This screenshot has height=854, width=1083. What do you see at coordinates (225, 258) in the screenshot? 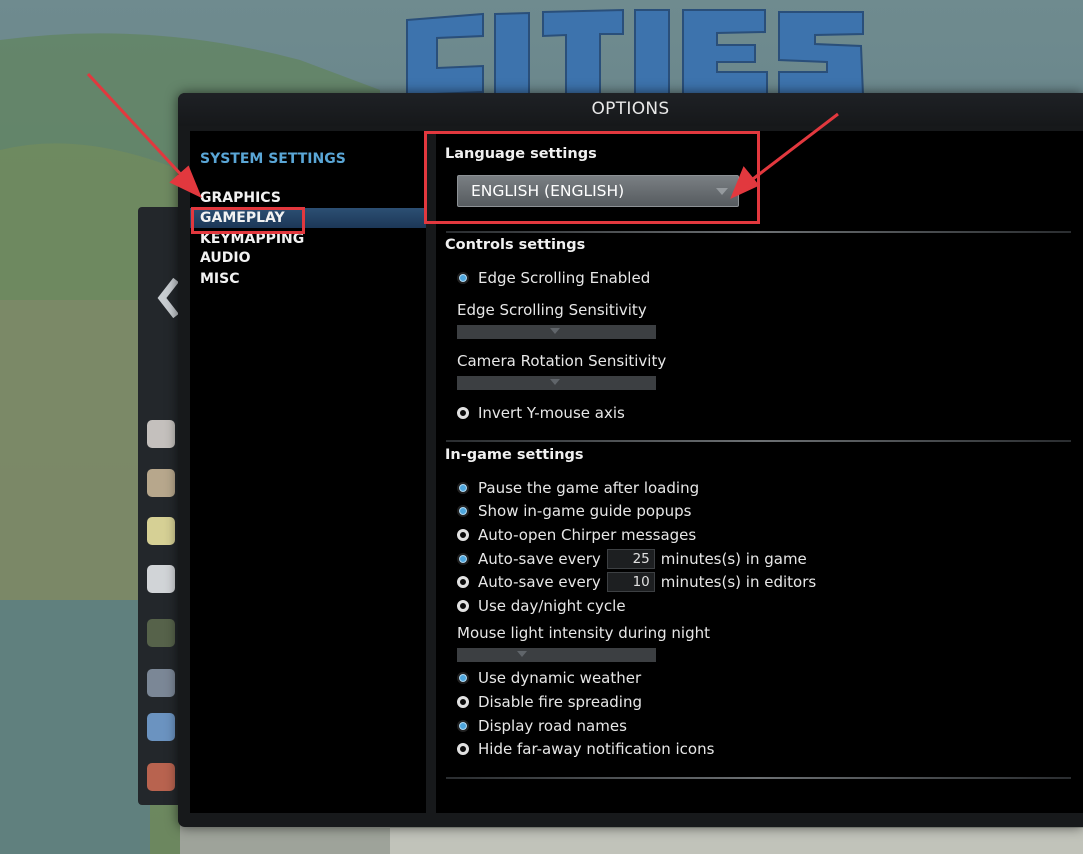
I see `sidebar-item-audio: AUDIO` at bounding box center [225, 258].